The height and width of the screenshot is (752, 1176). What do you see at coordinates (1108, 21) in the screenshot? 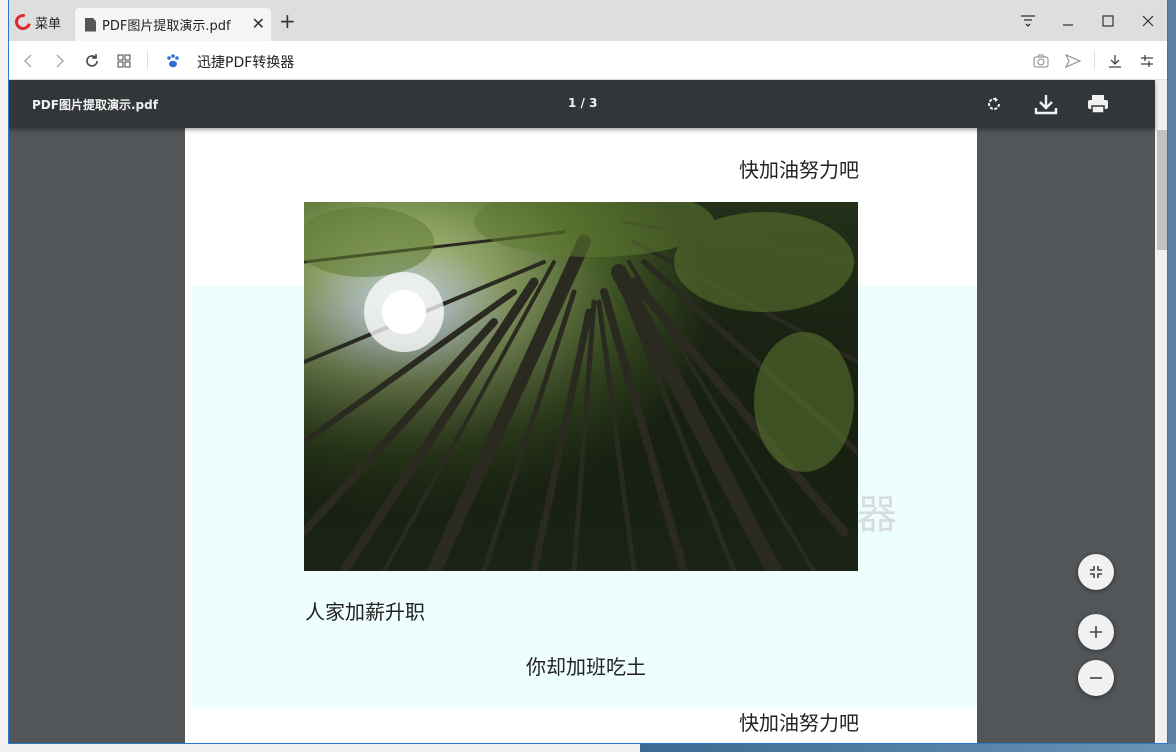
I see `maximize-button` at bounding box center [1108, 21].